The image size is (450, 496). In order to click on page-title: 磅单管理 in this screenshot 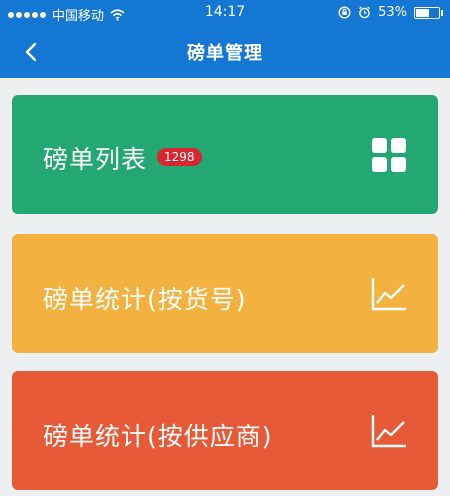, I will do `click(225, 53)`.